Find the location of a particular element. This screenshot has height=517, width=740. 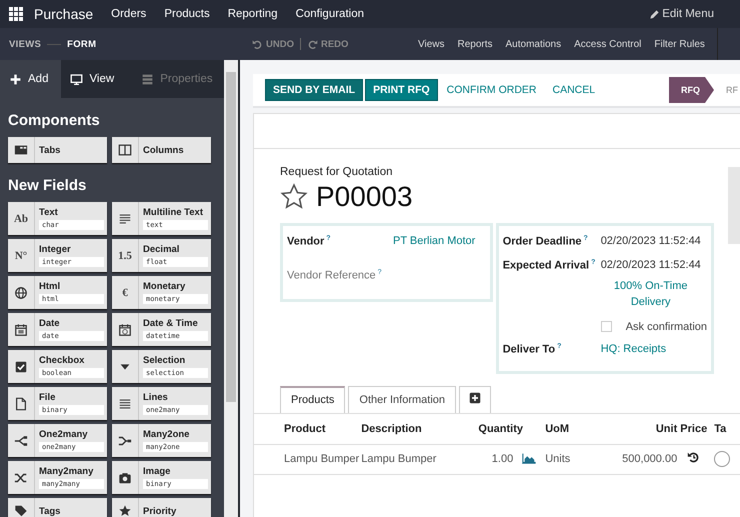

field-label: Text is located at coordinates (49, 212).